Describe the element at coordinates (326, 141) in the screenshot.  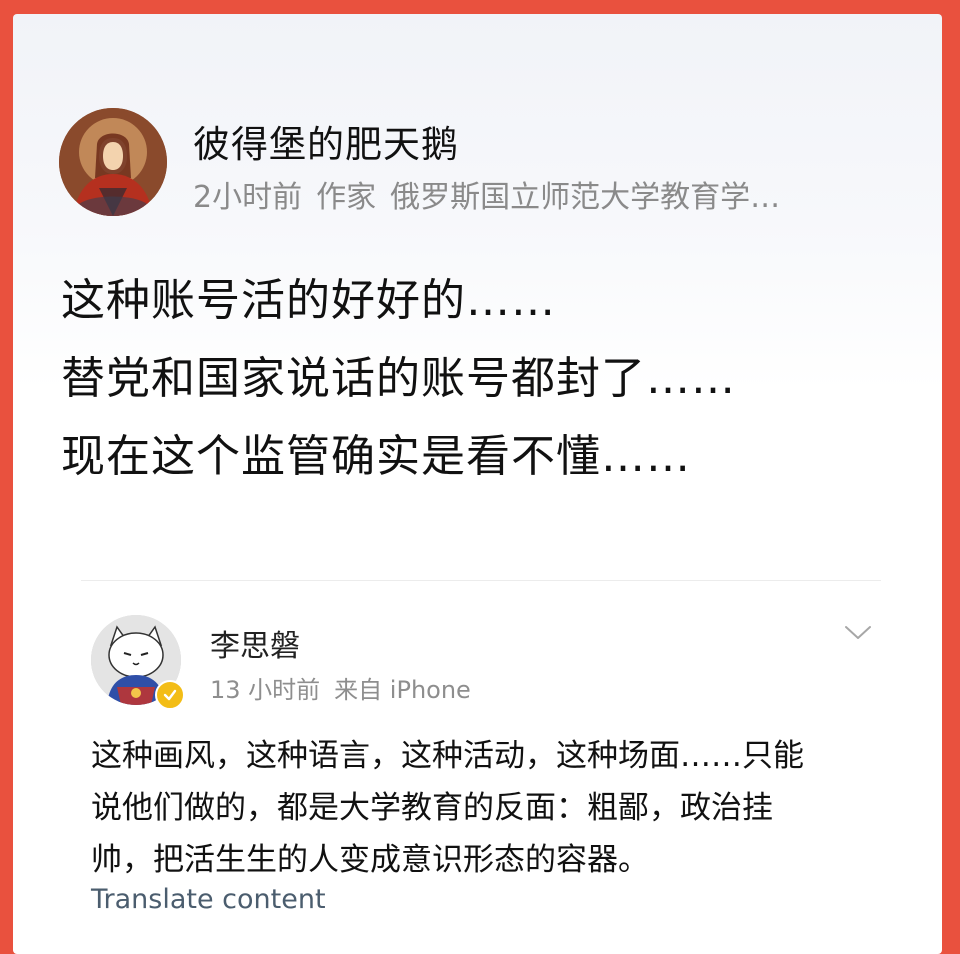
I see `author-name: 彼得堡的肥天鹅` at that location.